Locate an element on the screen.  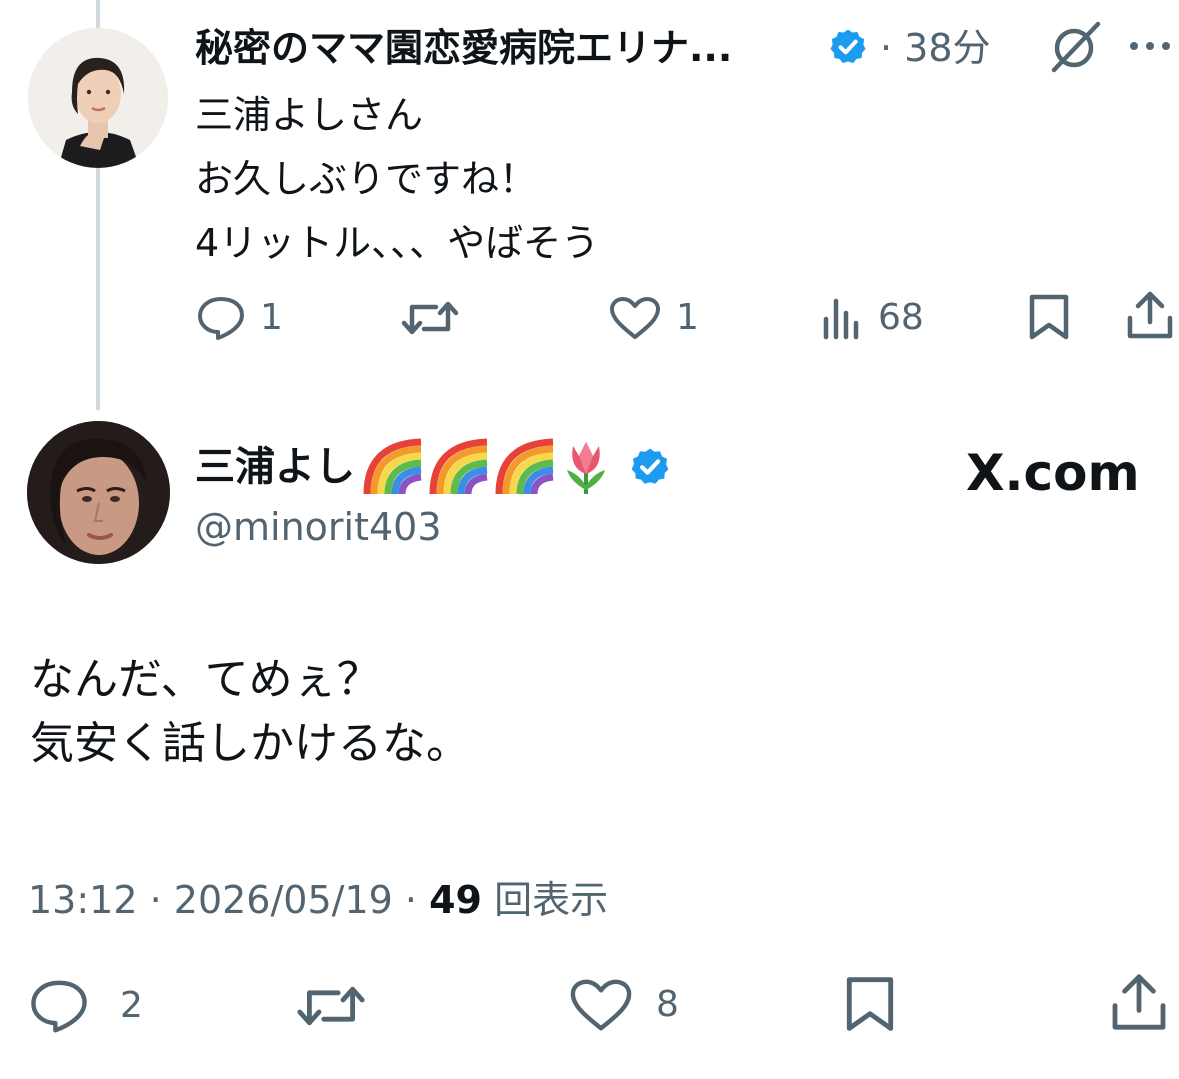
main-author-avatar is located at coordinates (98, 492).